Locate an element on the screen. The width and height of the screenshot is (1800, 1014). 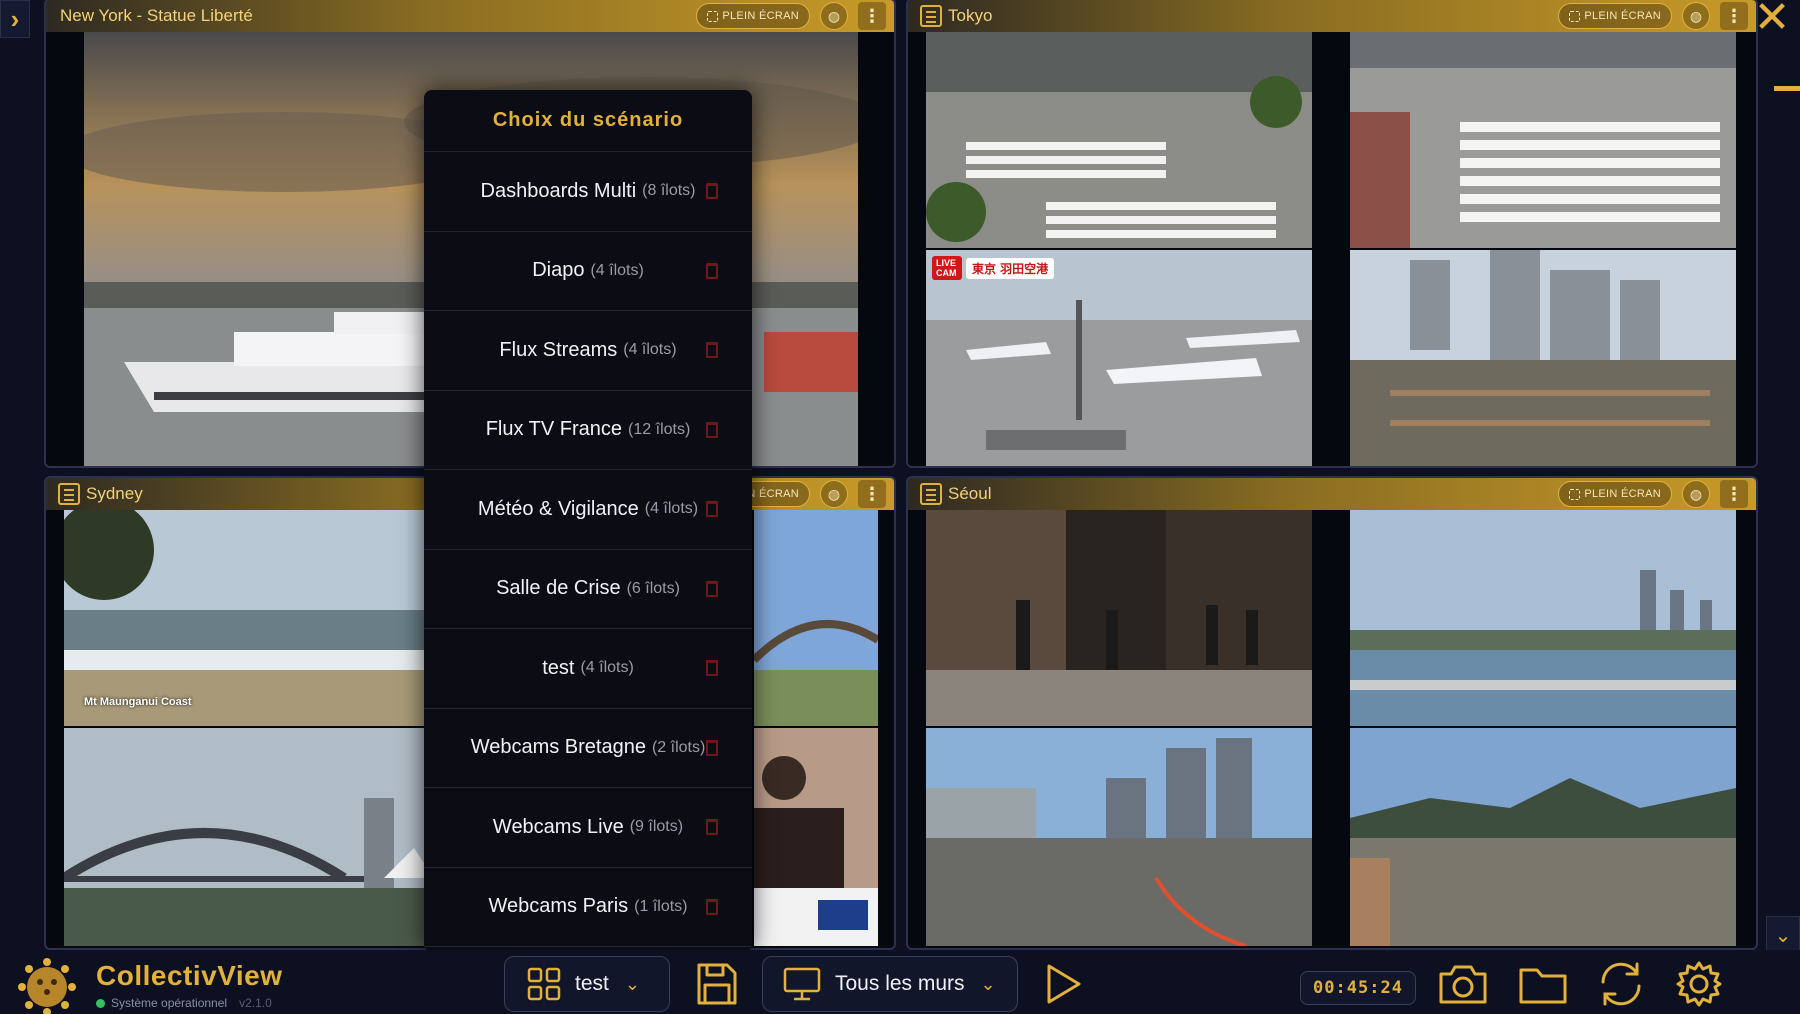
camera-feed-harbour is located at coordinates (816, 618).